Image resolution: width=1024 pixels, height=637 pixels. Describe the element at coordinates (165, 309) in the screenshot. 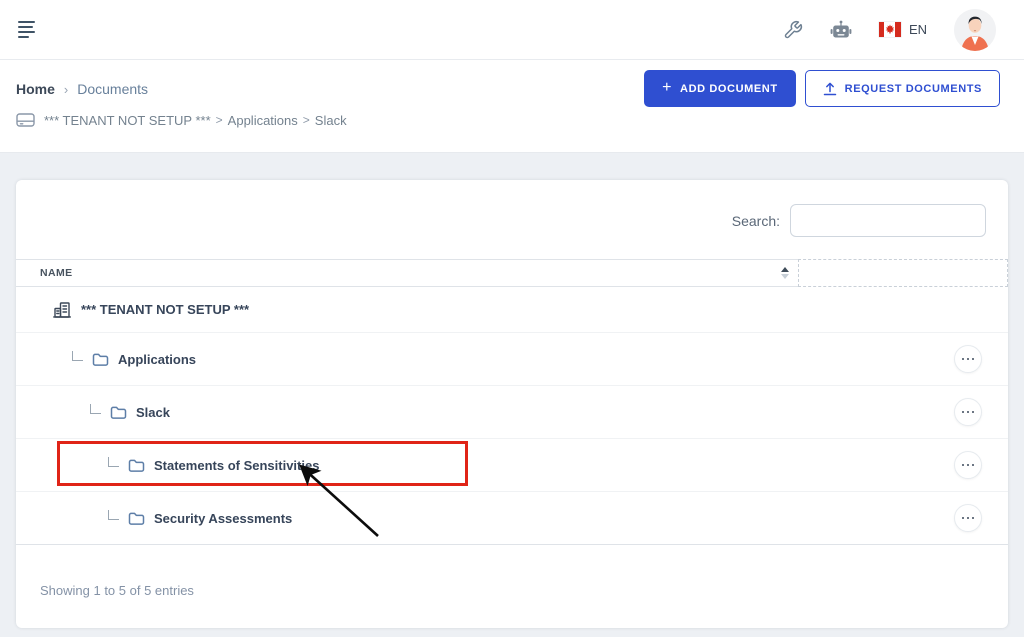

I see `row-label: *** TENANT NOT SETUP ***` at that location.